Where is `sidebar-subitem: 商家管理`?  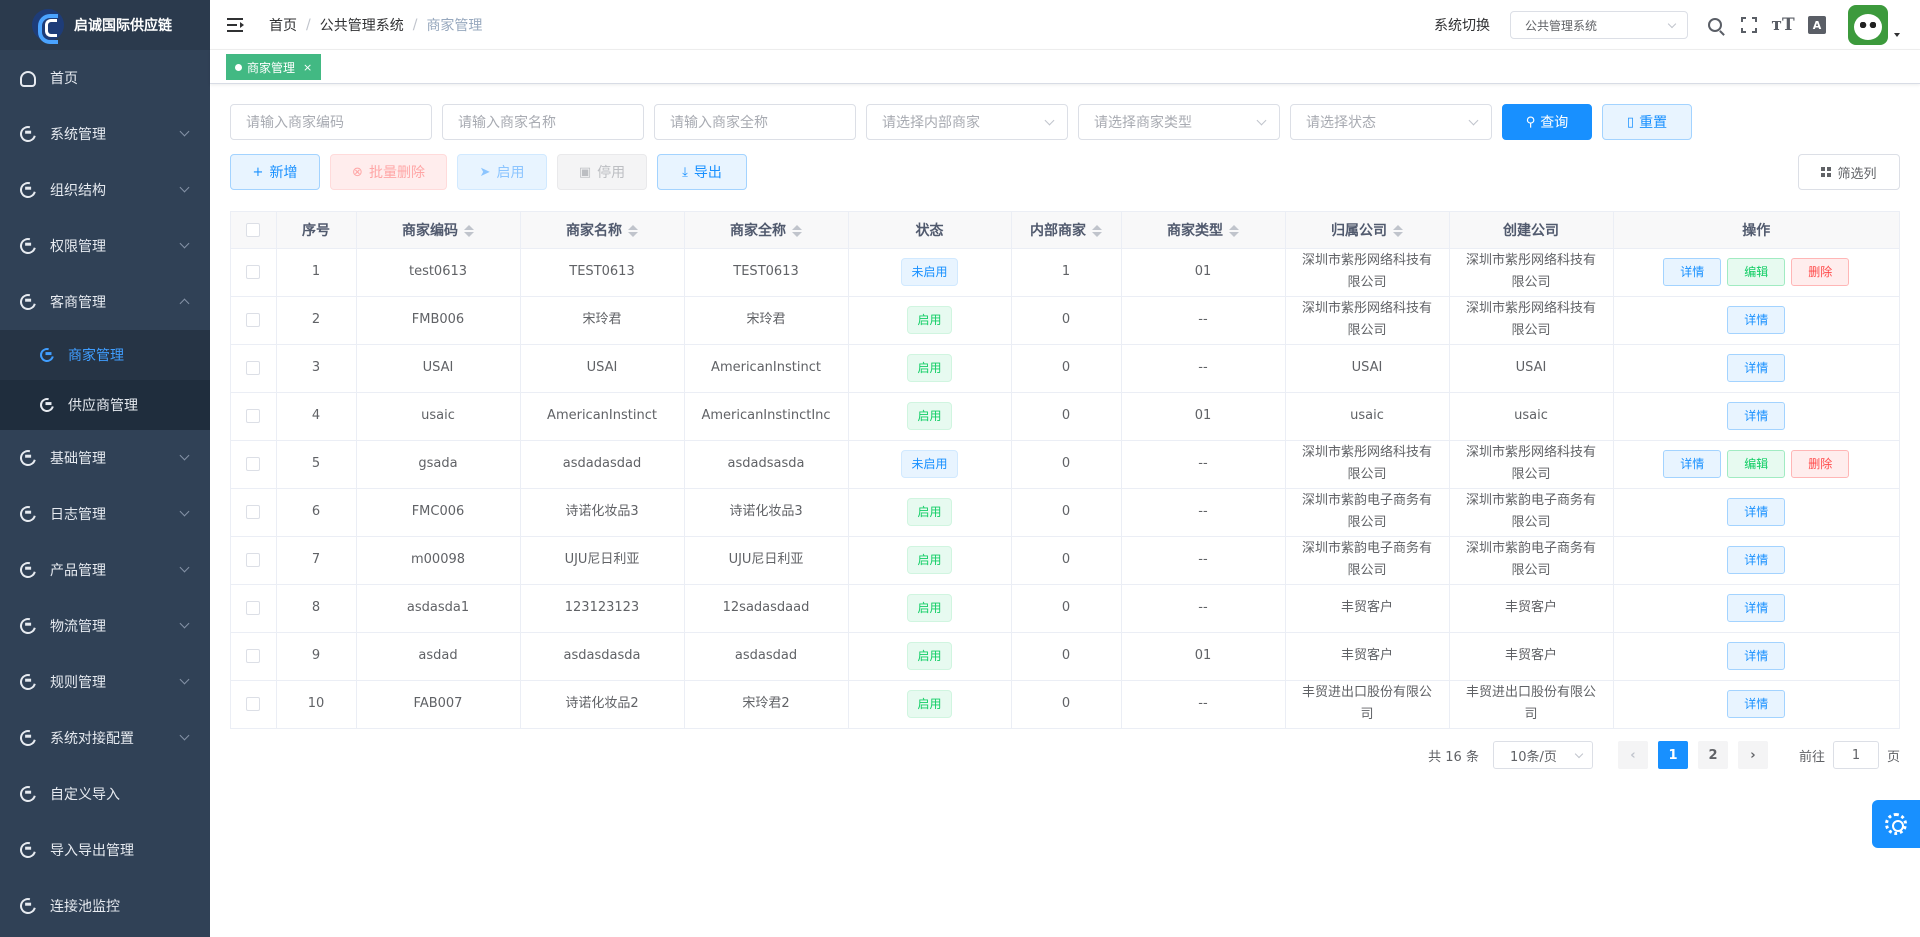
sidebar-subitem: 商家管理 is located at coordinates (105, 355).